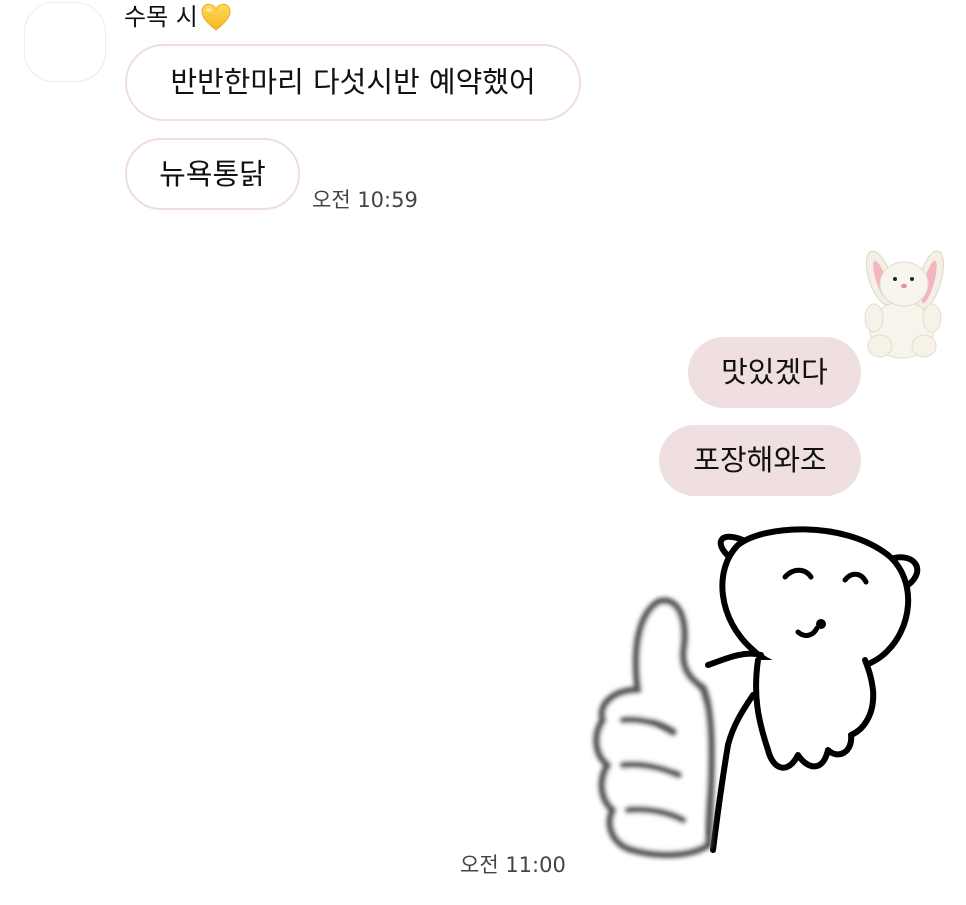  Describe the element at coordinates (65, 42) in the screenshot. I see `sender-avatar` at that location.